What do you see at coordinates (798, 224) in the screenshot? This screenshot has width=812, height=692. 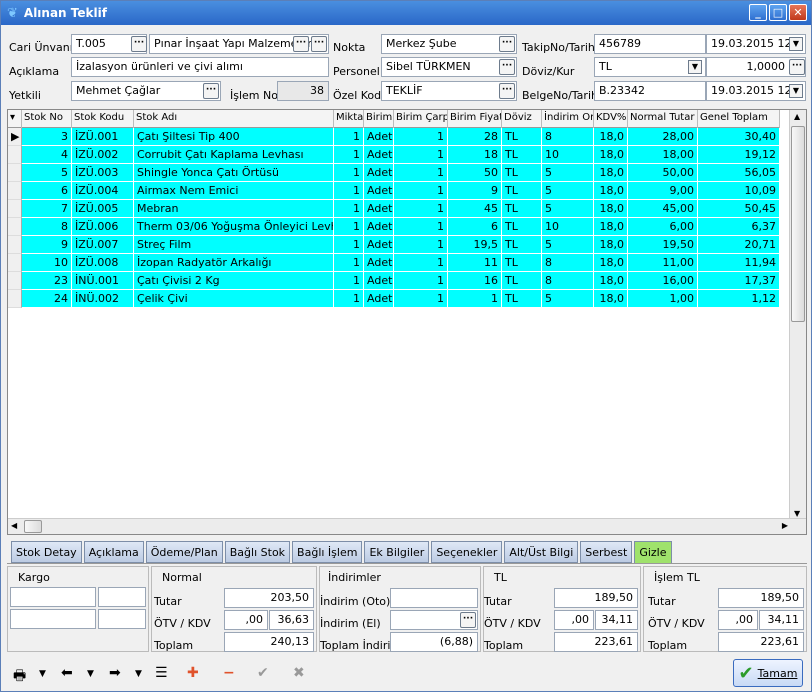 I see `vertical-scroll-thumb` at bounding box center [798, 224].